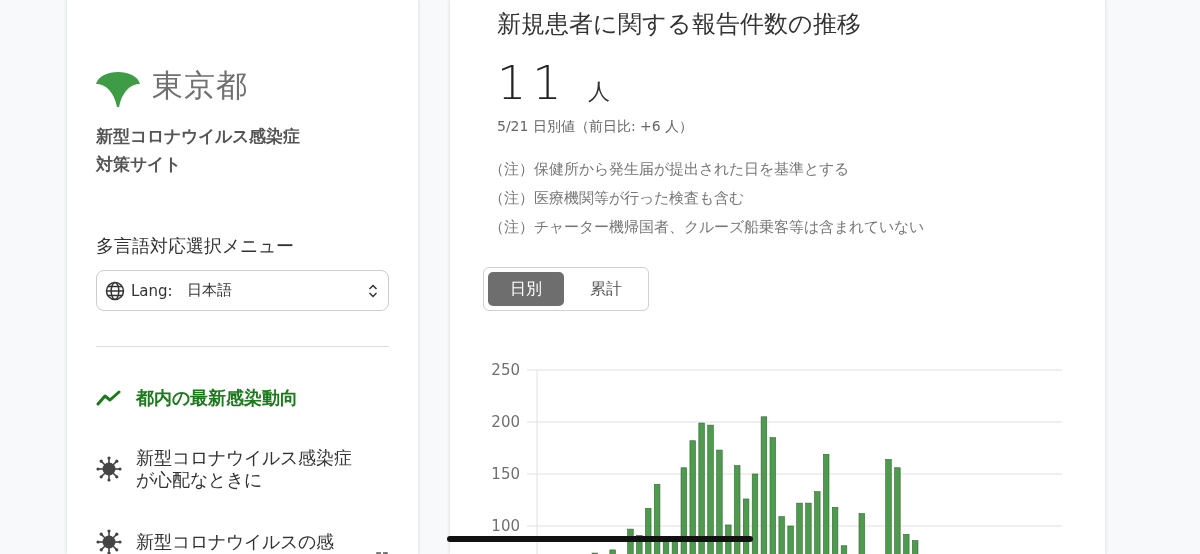 The image size is (1200, 554). I want to click on count-unit: 人, so click(598, 92).